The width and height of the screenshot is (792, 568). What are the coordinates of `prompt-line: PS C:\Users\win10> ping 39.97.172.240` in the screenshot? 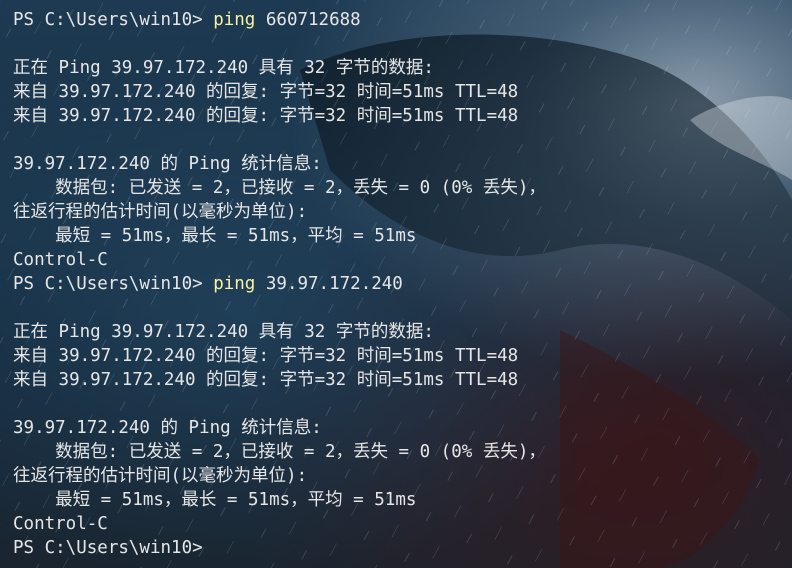 It's located at (402, 284).